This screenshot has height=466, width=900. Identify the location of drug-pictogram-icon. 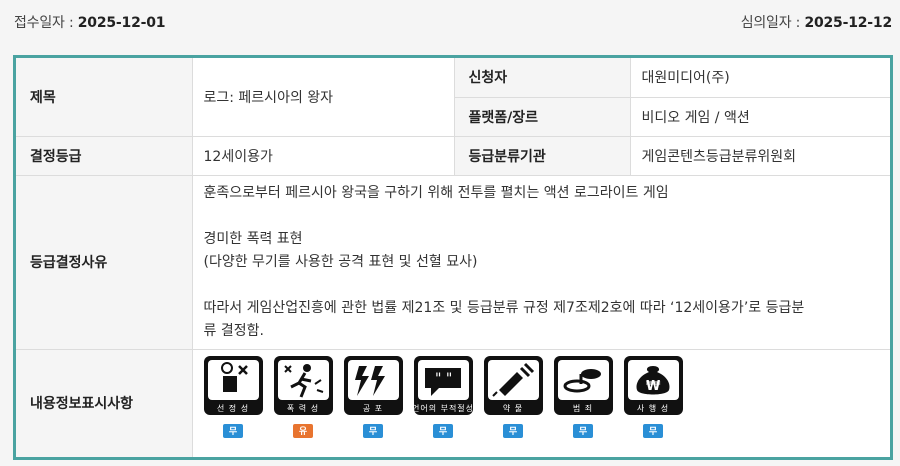
(513, 379).